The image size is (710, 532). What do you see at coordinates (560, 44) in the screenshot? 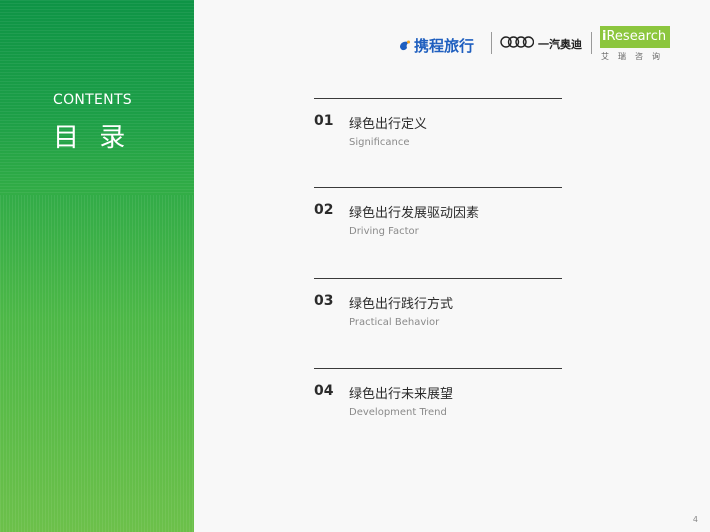
I see `audi-logo-text: 一汽奥迪` at bounding box center [560, 44].